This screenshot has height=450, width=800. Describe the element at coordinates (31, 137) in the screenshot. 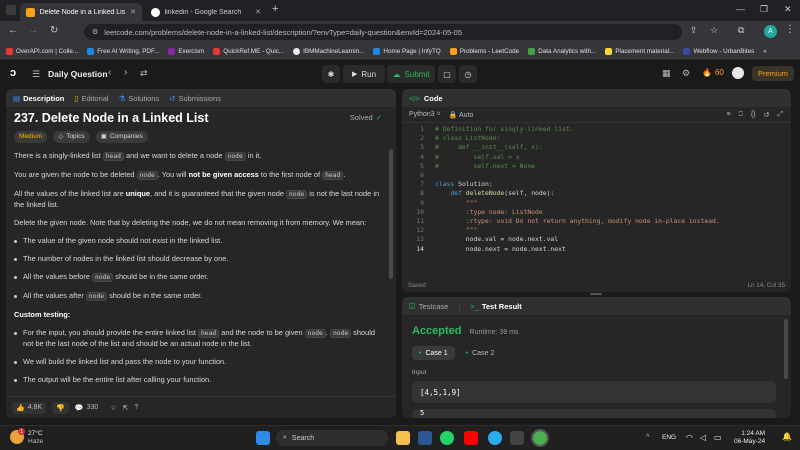

I see `difficulty-badge: Medium` at that location.